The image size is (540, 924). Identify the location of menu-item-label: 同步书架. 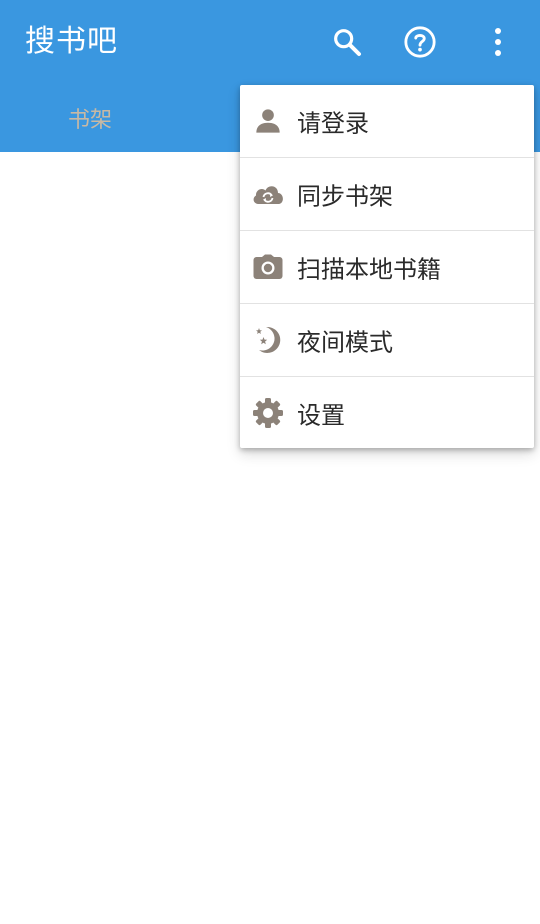
(345, 196).